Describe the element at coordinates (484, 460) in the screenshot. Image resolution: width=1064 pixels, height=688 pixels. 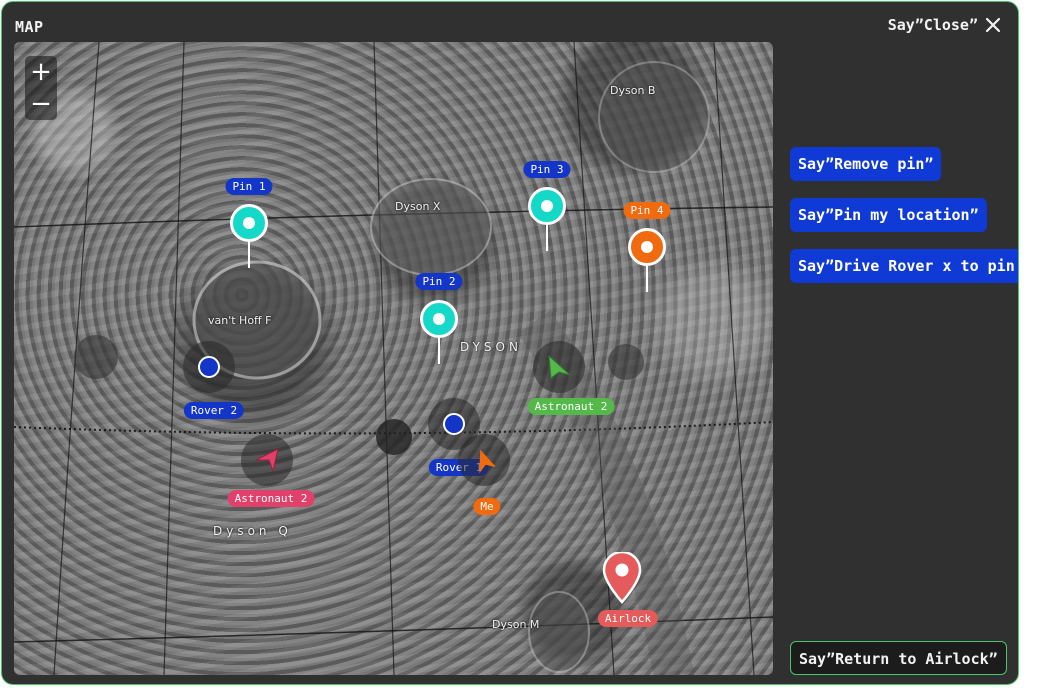
I see `my-location-arrow-icon` at that location.